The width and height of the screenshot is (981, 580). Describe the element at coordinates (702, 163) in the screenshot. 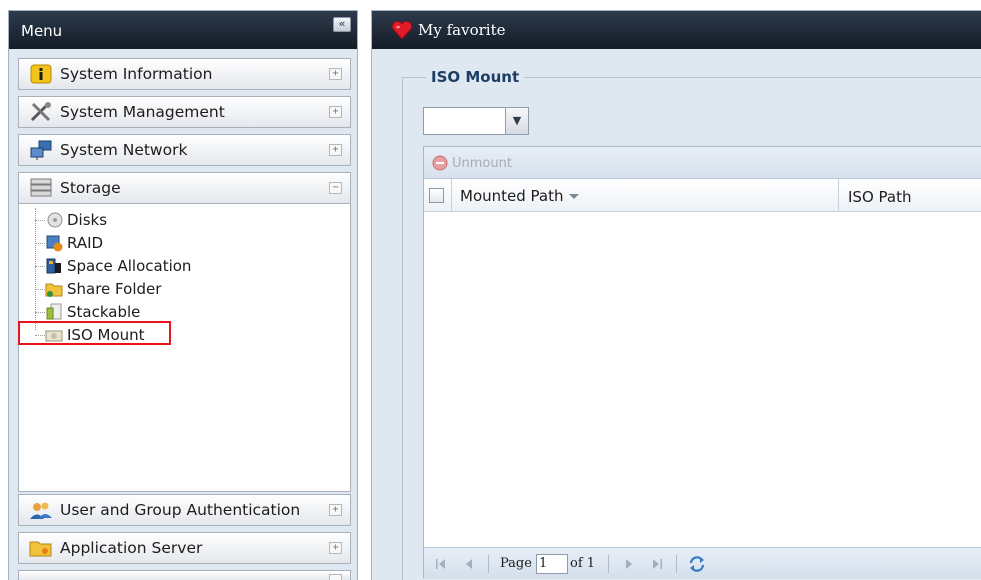

I see `grid-toolbar: Unmount` at that location.